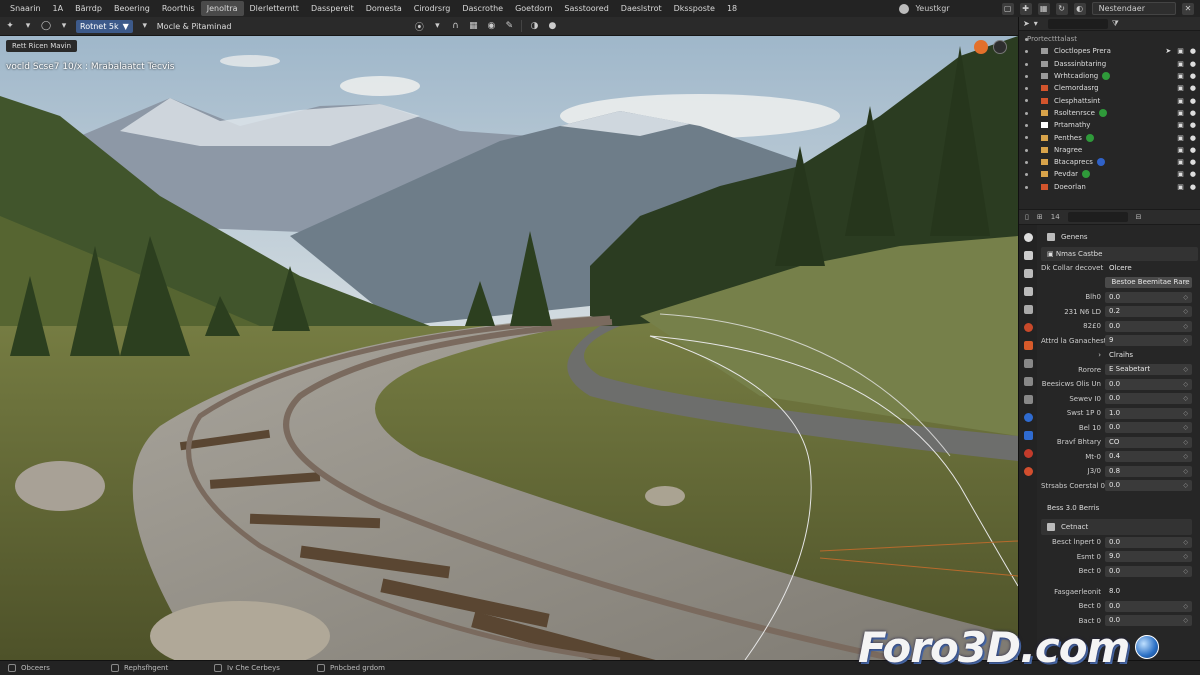 This screenshot has height=675, width=1200. I want to click on outliner-row: Wrhtcadiong ▣ ●, so click(1109, 76).